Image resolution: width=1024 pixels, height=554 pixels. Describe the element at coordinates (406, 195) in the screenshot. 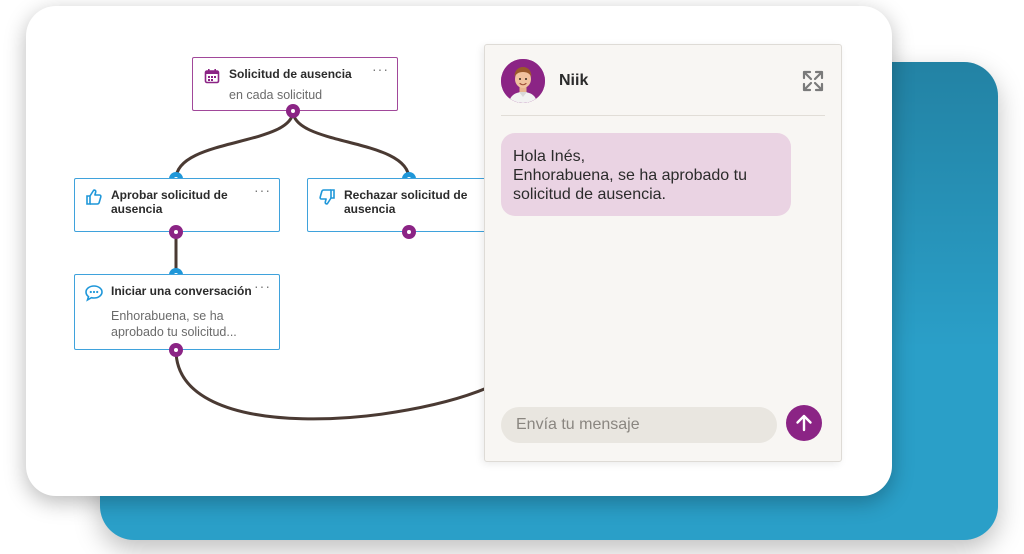

I see `node-title-line-1: Rechazar solicitud de` at that location.